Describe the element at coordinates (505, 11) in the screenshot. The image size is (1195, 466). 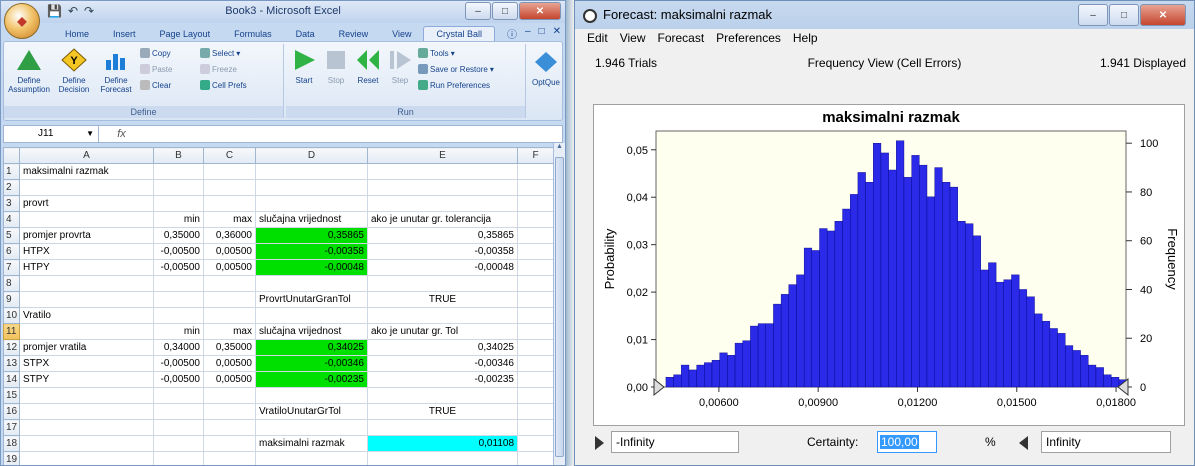
I see `maximize-button: □` at that location.